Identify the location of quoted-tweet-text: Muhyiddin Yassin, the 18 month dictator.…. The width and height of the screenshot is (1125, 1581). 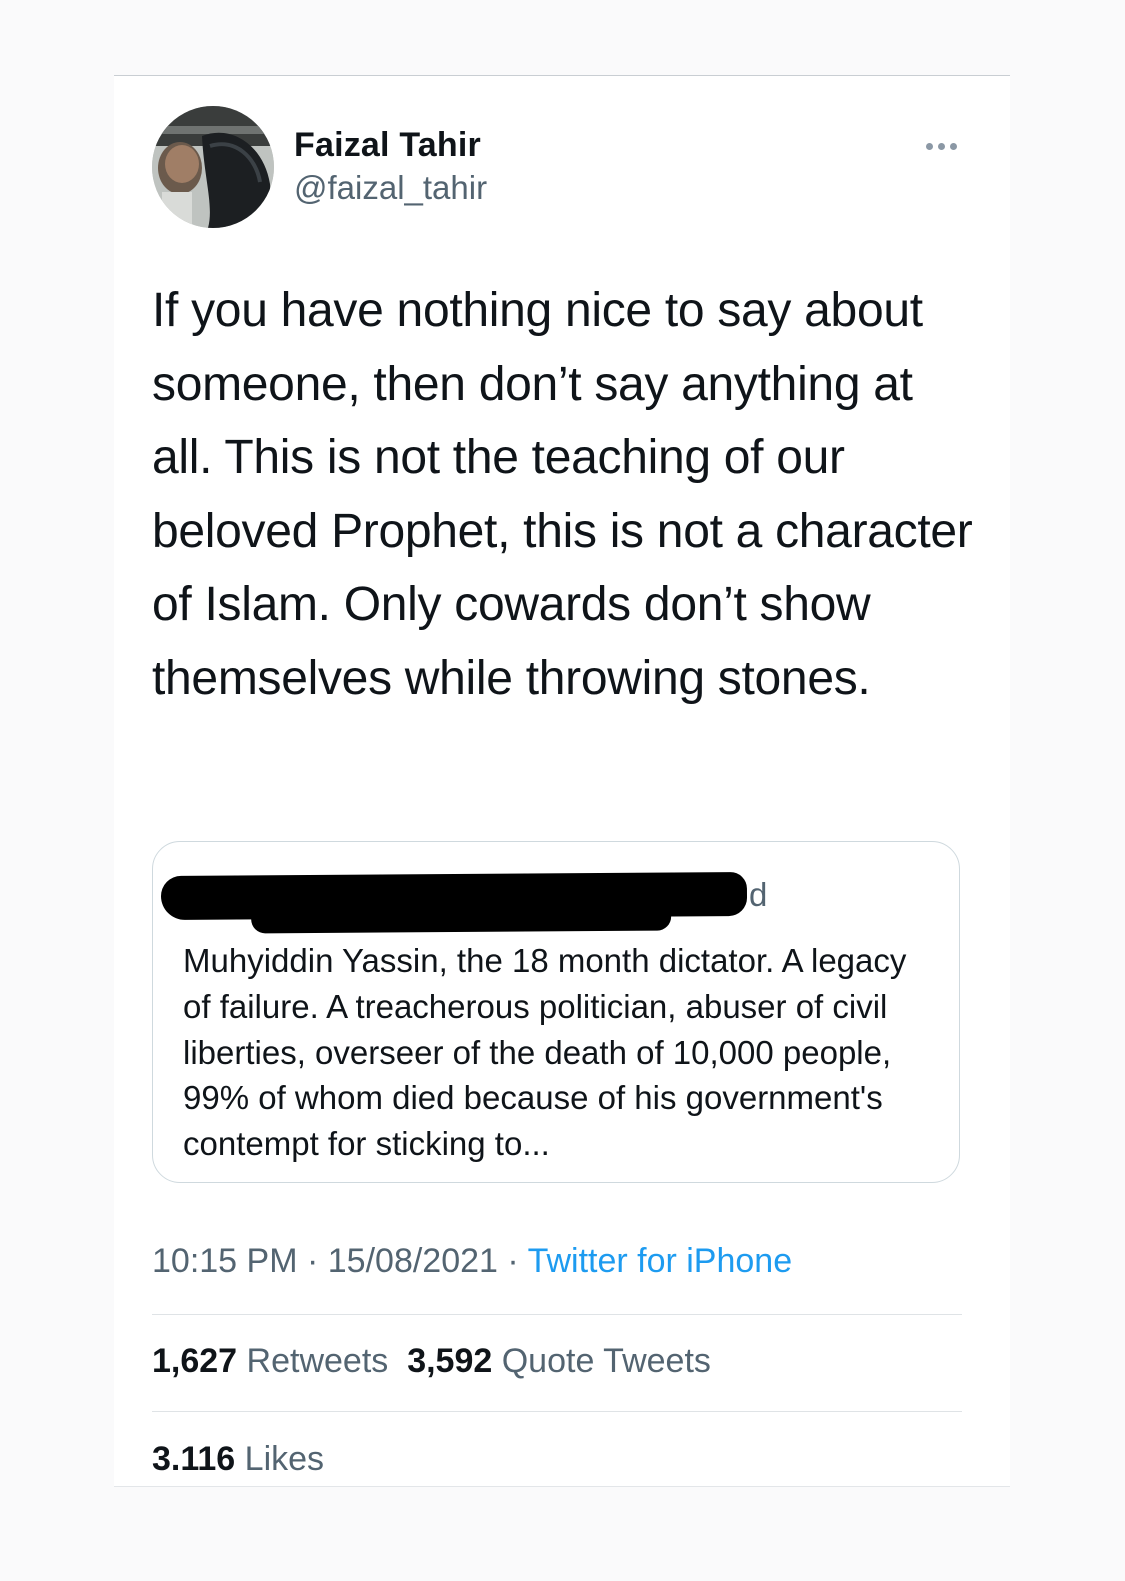
(545, 1052).